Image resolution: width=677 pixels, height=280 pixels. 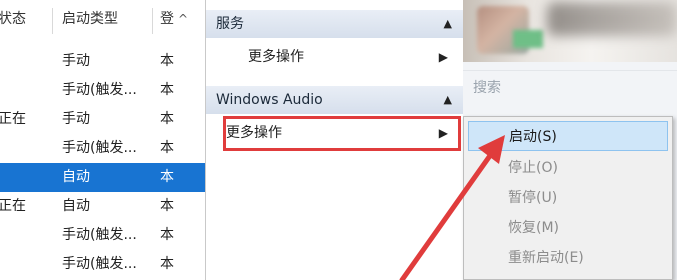 I want to click on section-header-windows-audio: Windows Audio ▲, so click(x=335, y=100).